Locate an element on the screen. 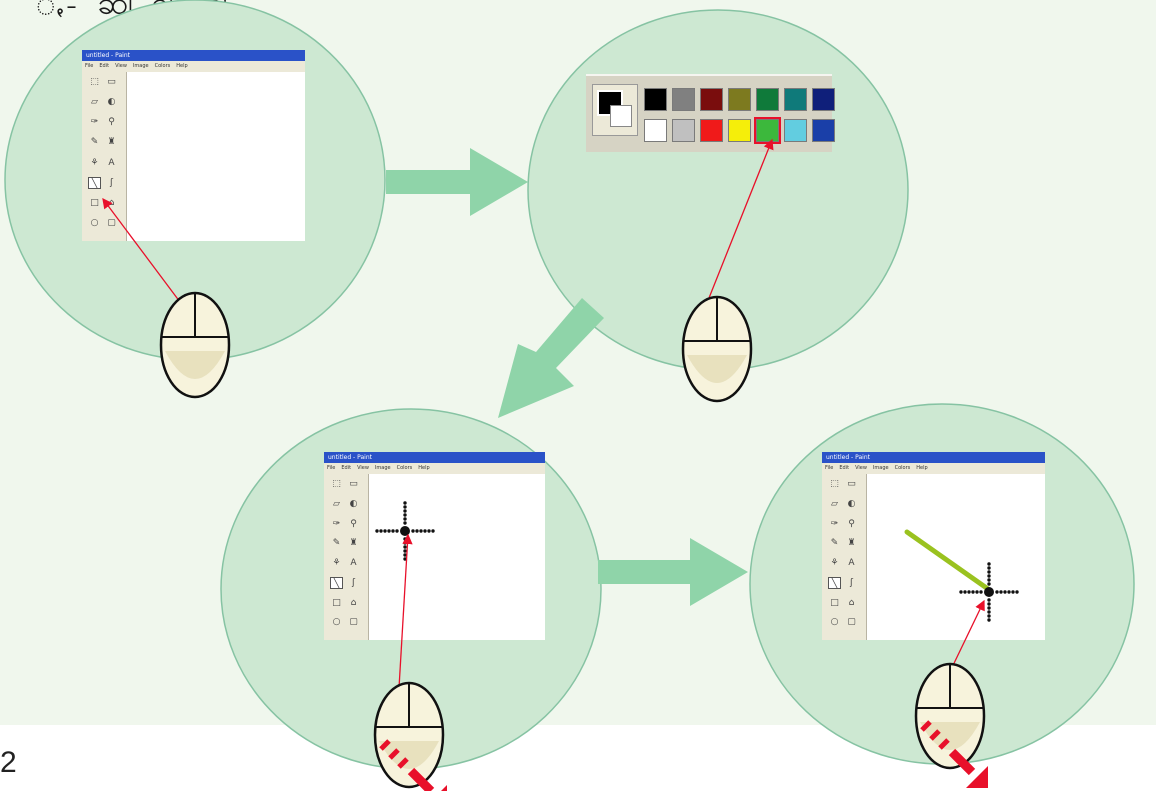 The image size is (1156, 791). pointer-line-step1 is located at coordinates (141, 250).